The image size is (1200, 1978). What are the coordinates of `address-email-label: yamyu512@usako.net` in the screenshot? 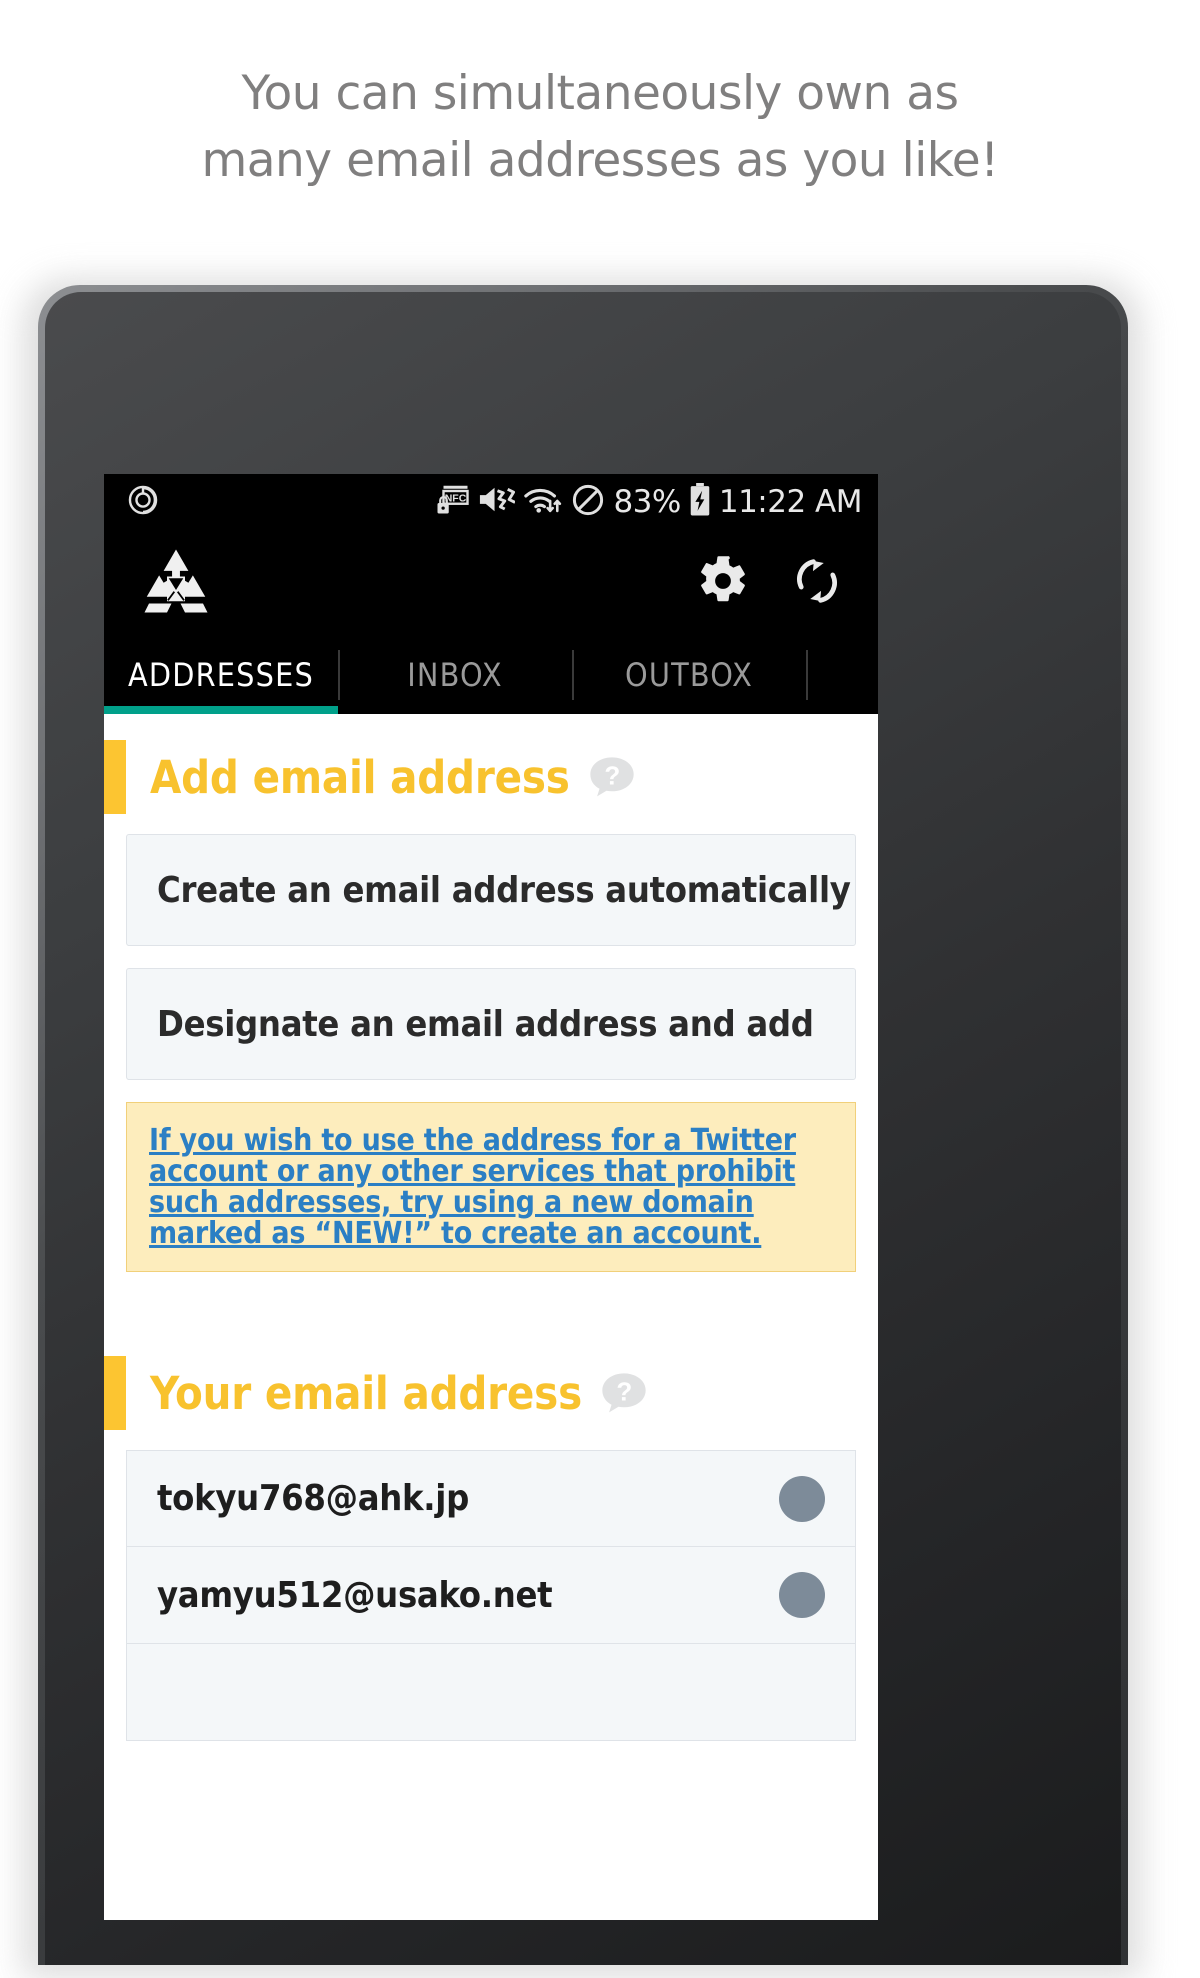 It's located at (355, 1595).